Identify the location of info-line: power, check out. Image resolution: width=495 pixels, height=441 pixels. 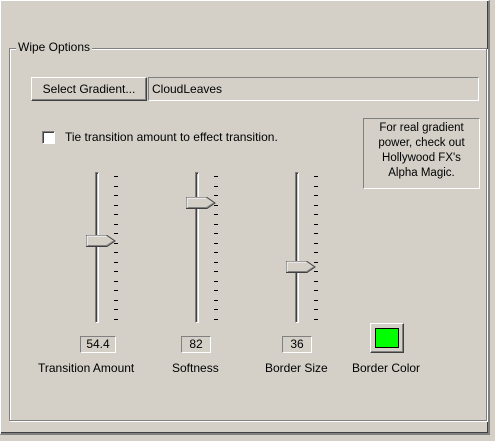
(421, 143).